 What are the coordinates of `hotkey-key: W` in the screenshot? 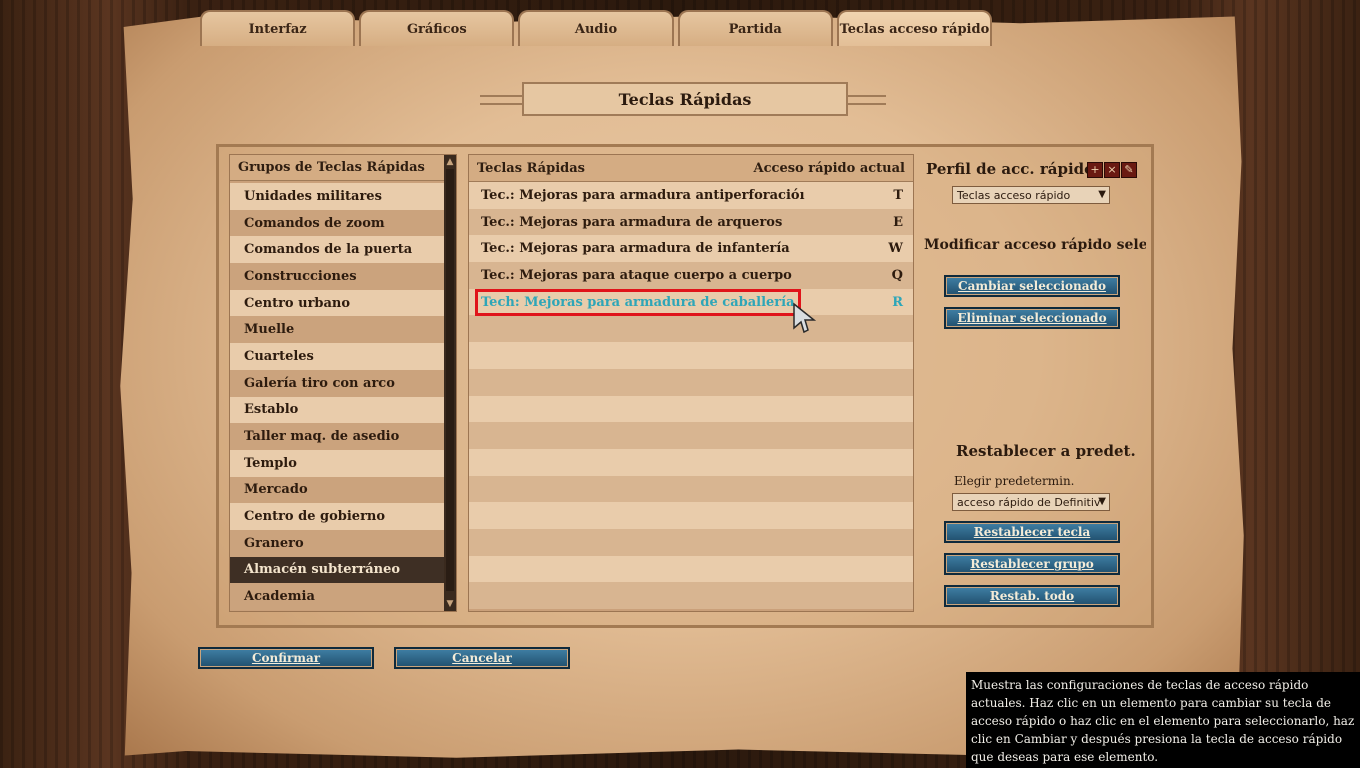 It's located at (895, 249).